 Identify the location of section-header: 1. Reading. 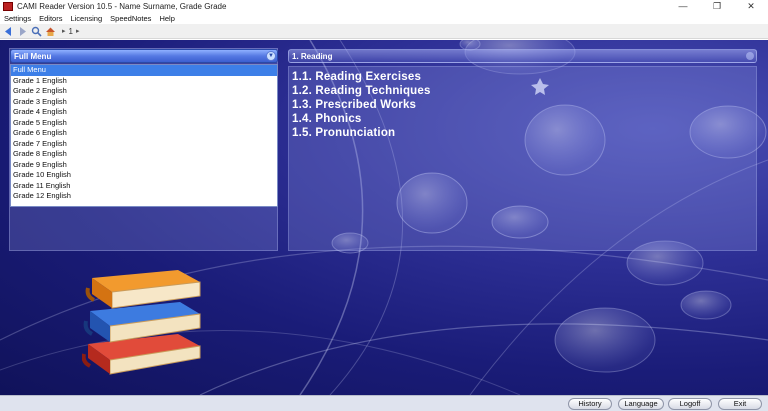
(522, 56).